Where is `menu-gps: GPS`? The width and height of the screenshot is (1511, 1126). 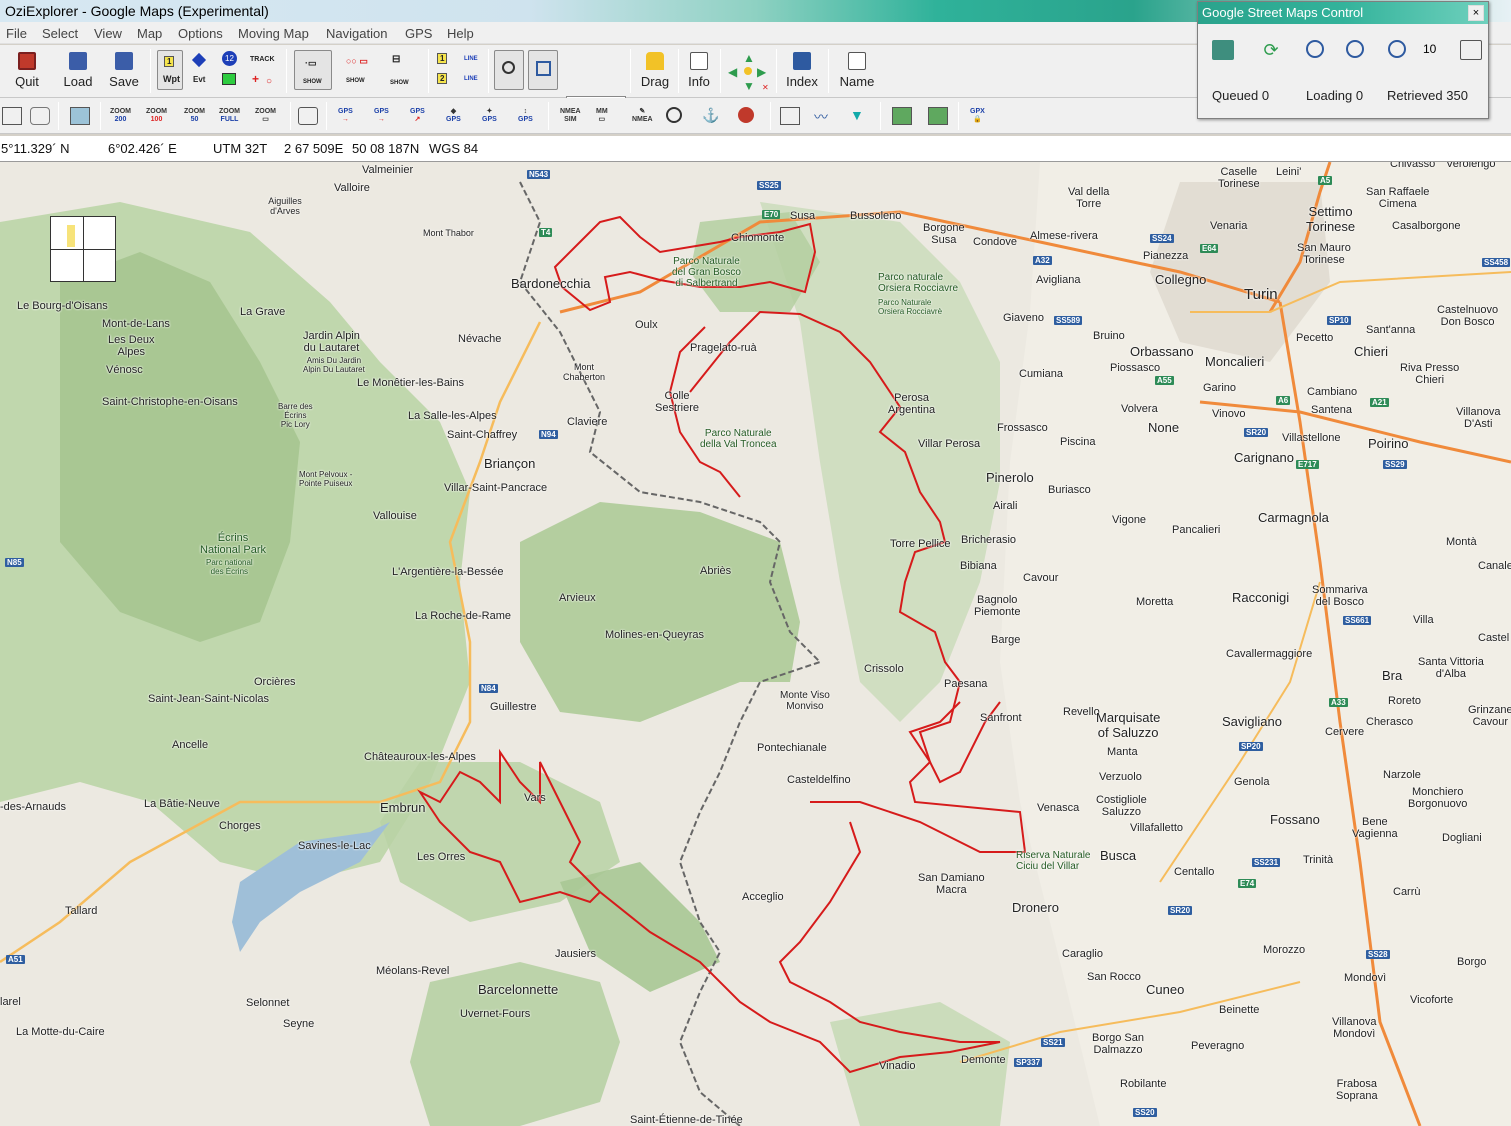
menu-gps: GPS is located at coordinates (418, 33).